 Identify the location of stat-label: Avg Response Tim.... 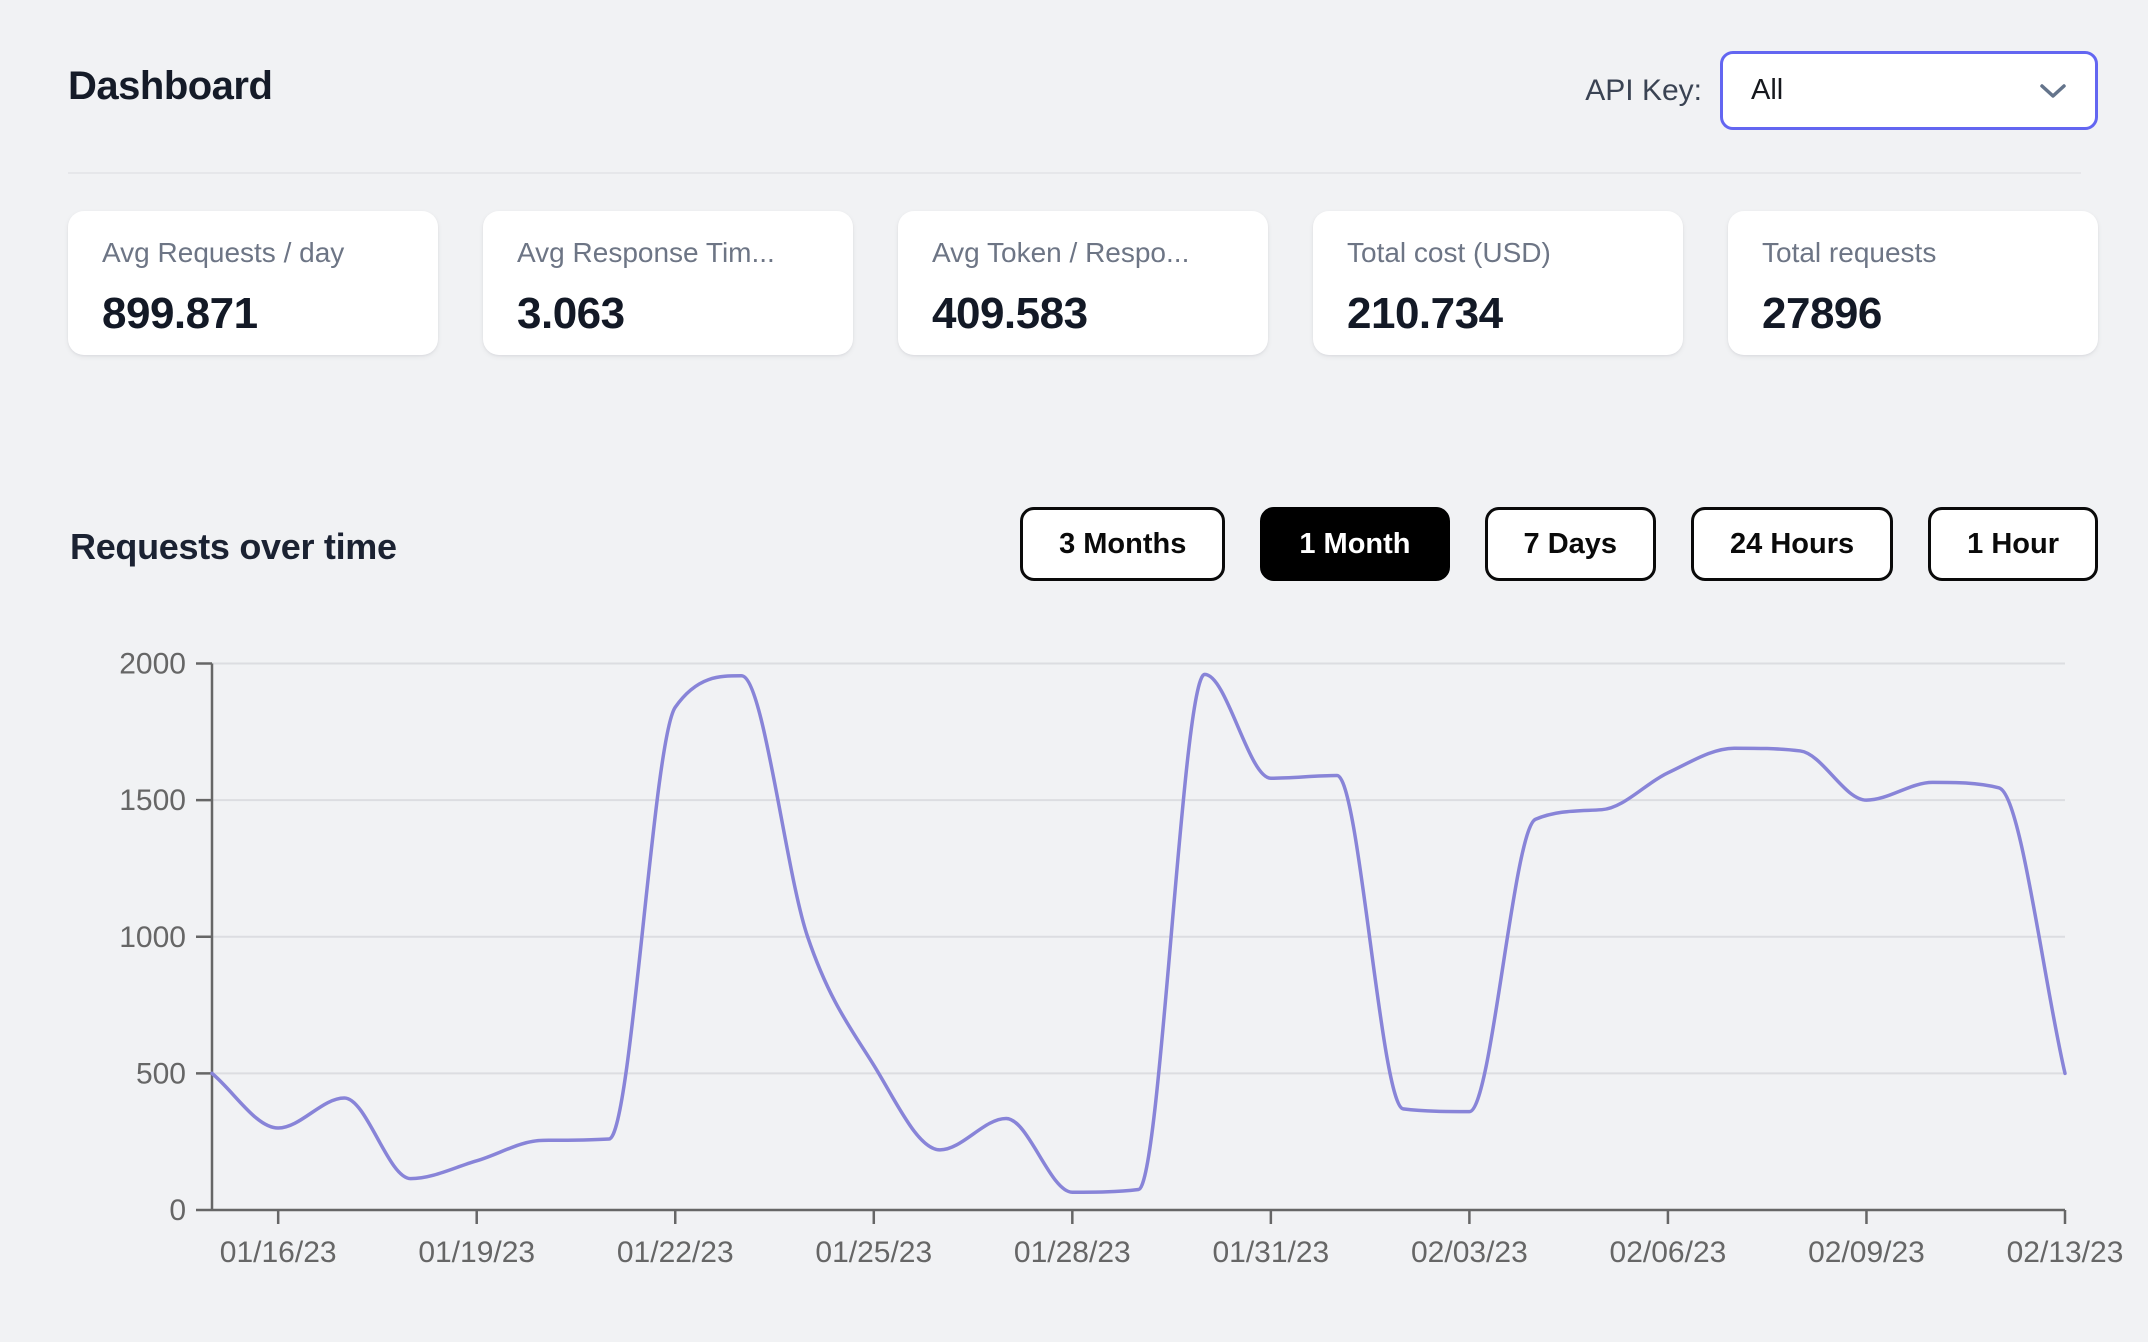
(646, 252).